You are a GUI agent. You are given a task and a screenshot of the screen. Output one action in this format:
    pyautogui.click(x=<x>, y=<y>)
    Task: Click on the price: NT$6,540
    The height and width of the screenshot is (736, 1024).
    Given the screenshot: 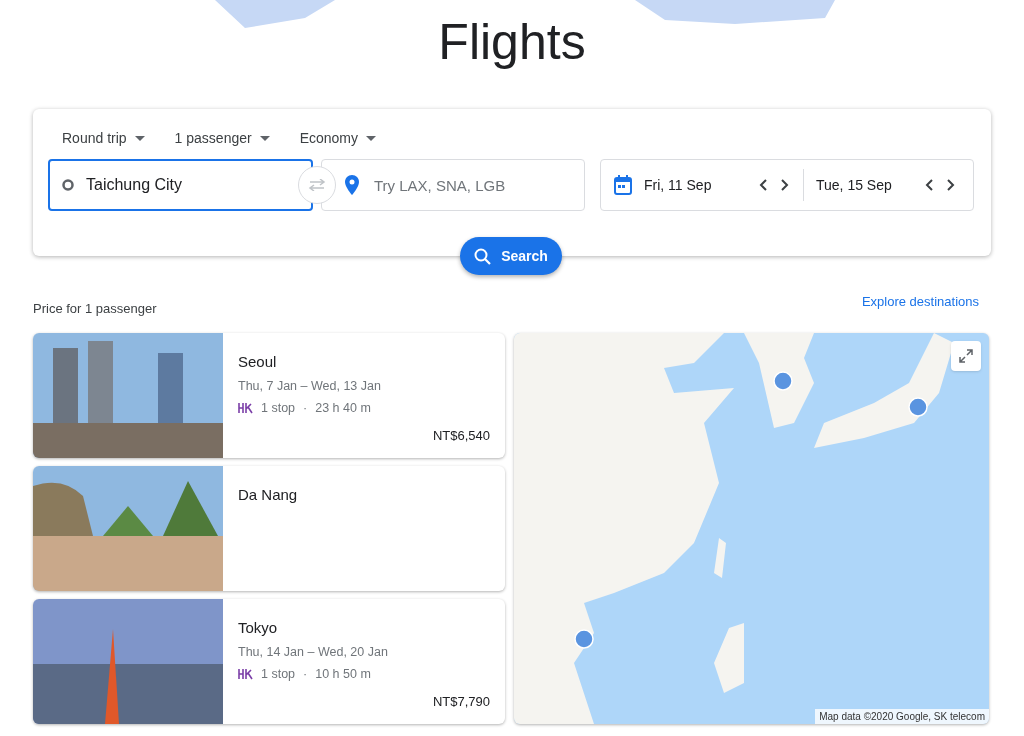 What is the action you would take?
    pyautogui.click(x=461, y=436)
    